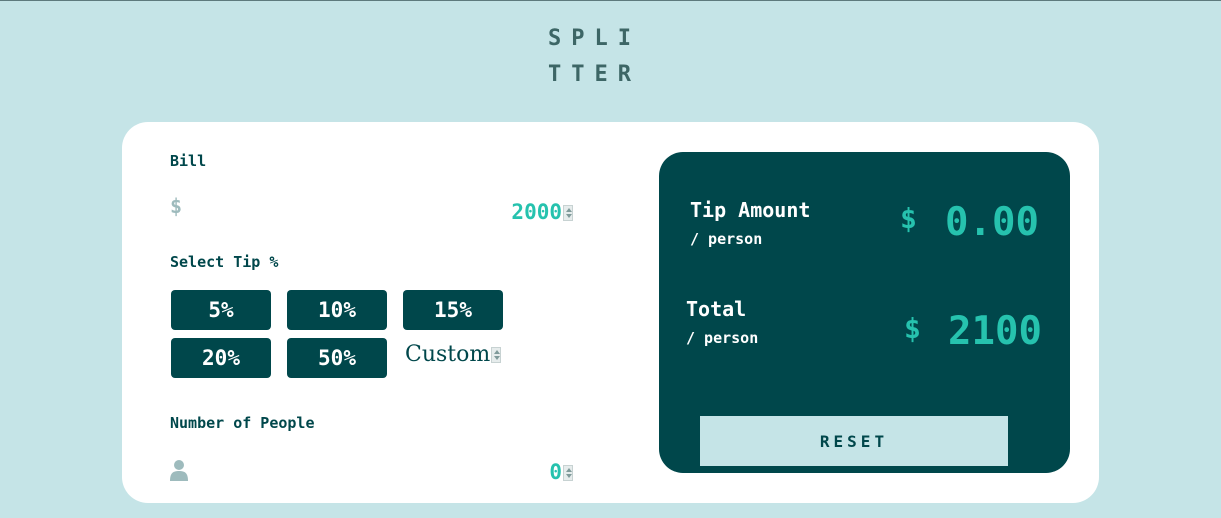 This screenshot has width=1221, height=518. I want to click on total-currency: $, so click(912, 328).